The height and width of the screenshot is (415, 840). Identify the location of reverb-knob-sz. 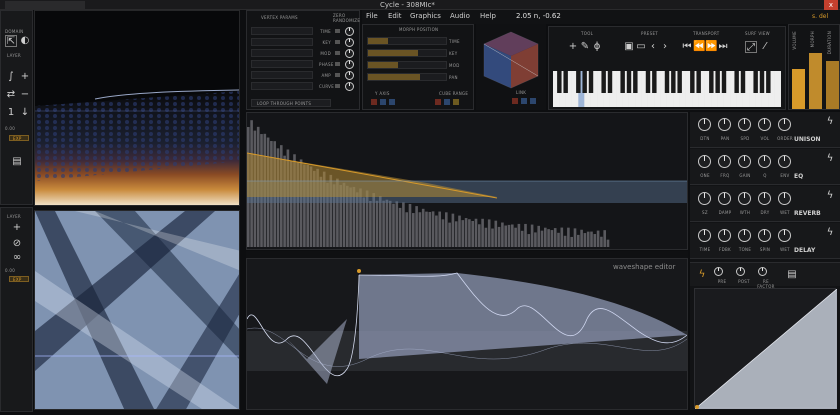
(704, 198).